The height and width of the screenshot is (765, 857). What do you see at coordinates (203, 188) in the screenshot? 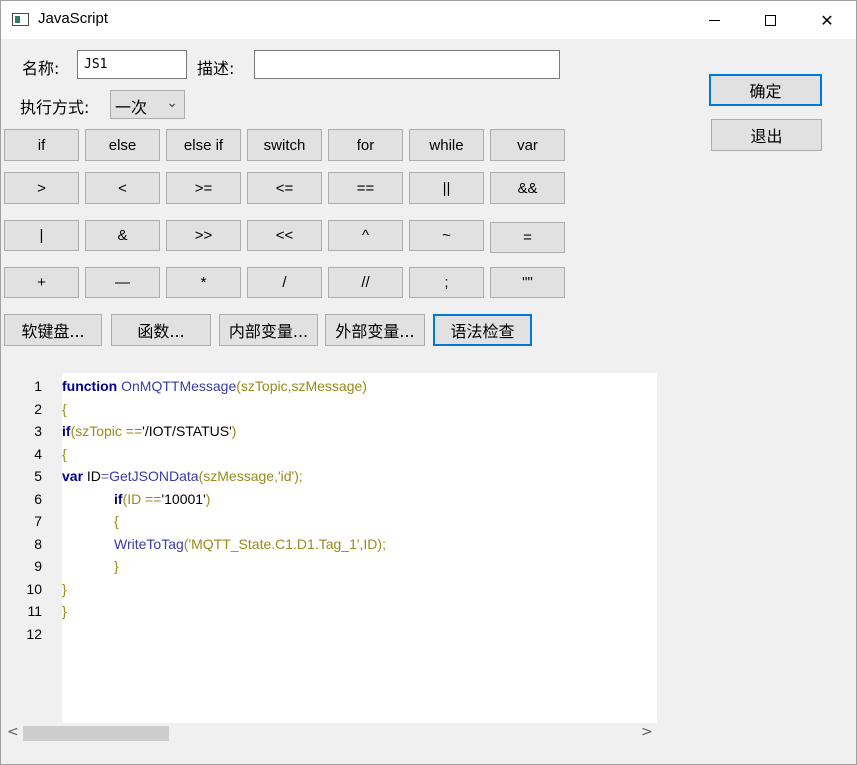
I see `key-gte: >=` at bounding box center [203, 188].